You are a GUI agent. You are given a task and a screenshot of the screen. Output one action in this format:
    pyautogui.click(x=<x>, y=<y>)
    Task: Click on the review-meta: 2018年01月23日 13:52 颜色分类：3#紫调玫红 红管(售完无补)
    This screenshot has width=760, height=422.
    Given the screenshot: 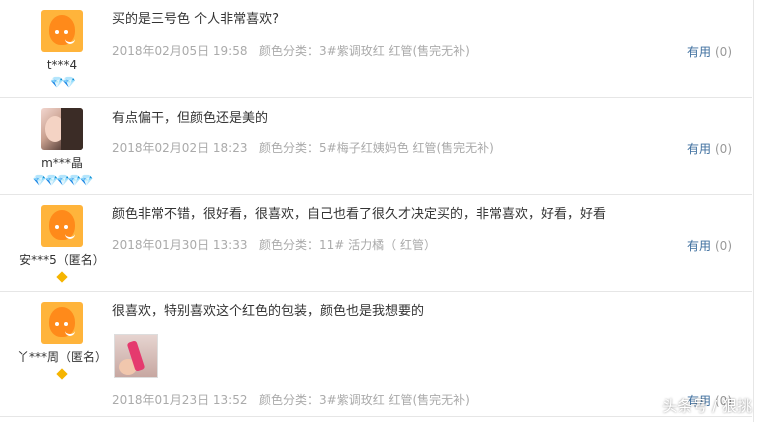 What is the action you would take?
    pyautogui.click(x=291, y=399)
    